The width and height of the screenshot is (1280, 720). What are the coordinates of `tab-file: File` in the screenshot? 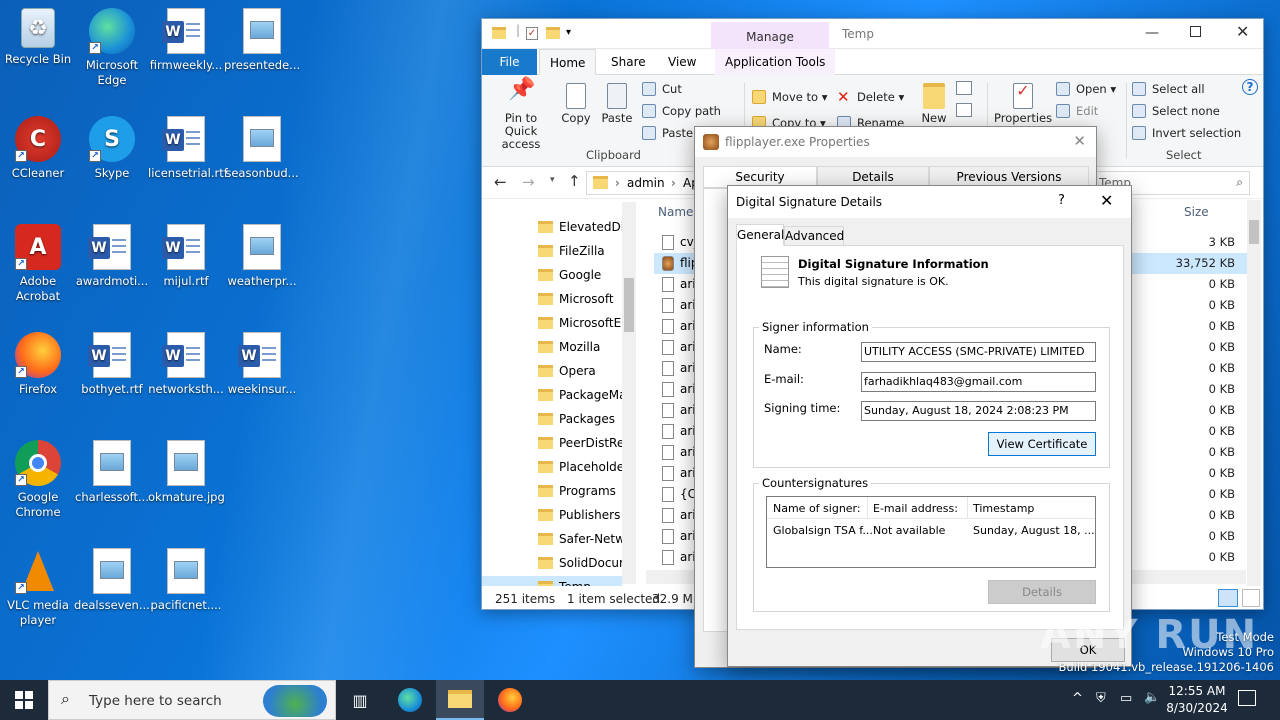 It's located at (509, 62).